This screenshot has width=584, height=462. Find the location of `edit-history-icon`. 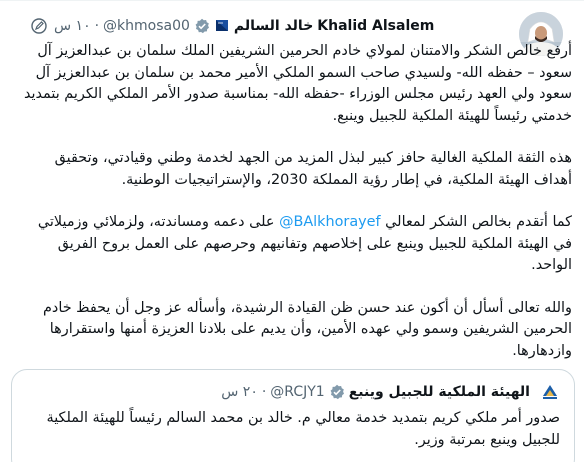

edit-history-icon is located at coordinates (39, 26).